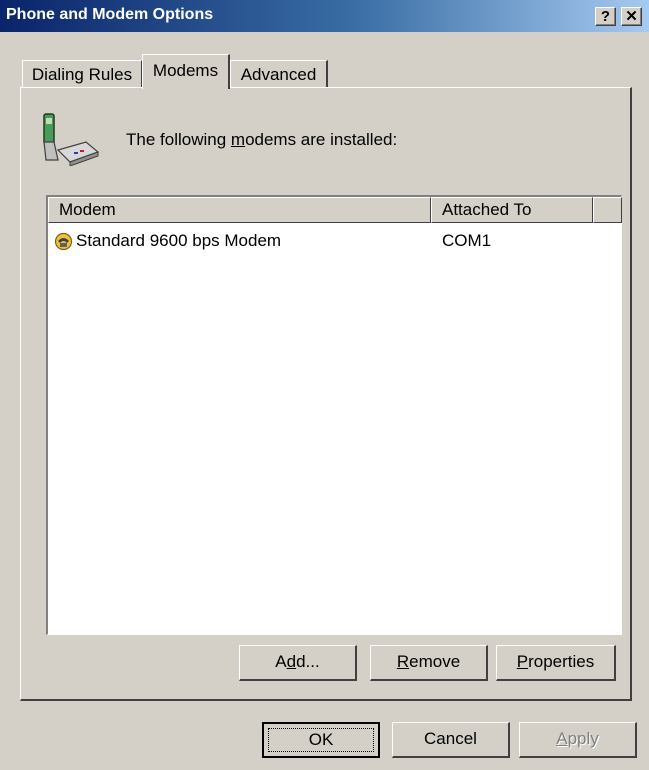  Describe the element at coordinates (291, 661) in the screenshot. I see `add-label-accel: d` at that location.